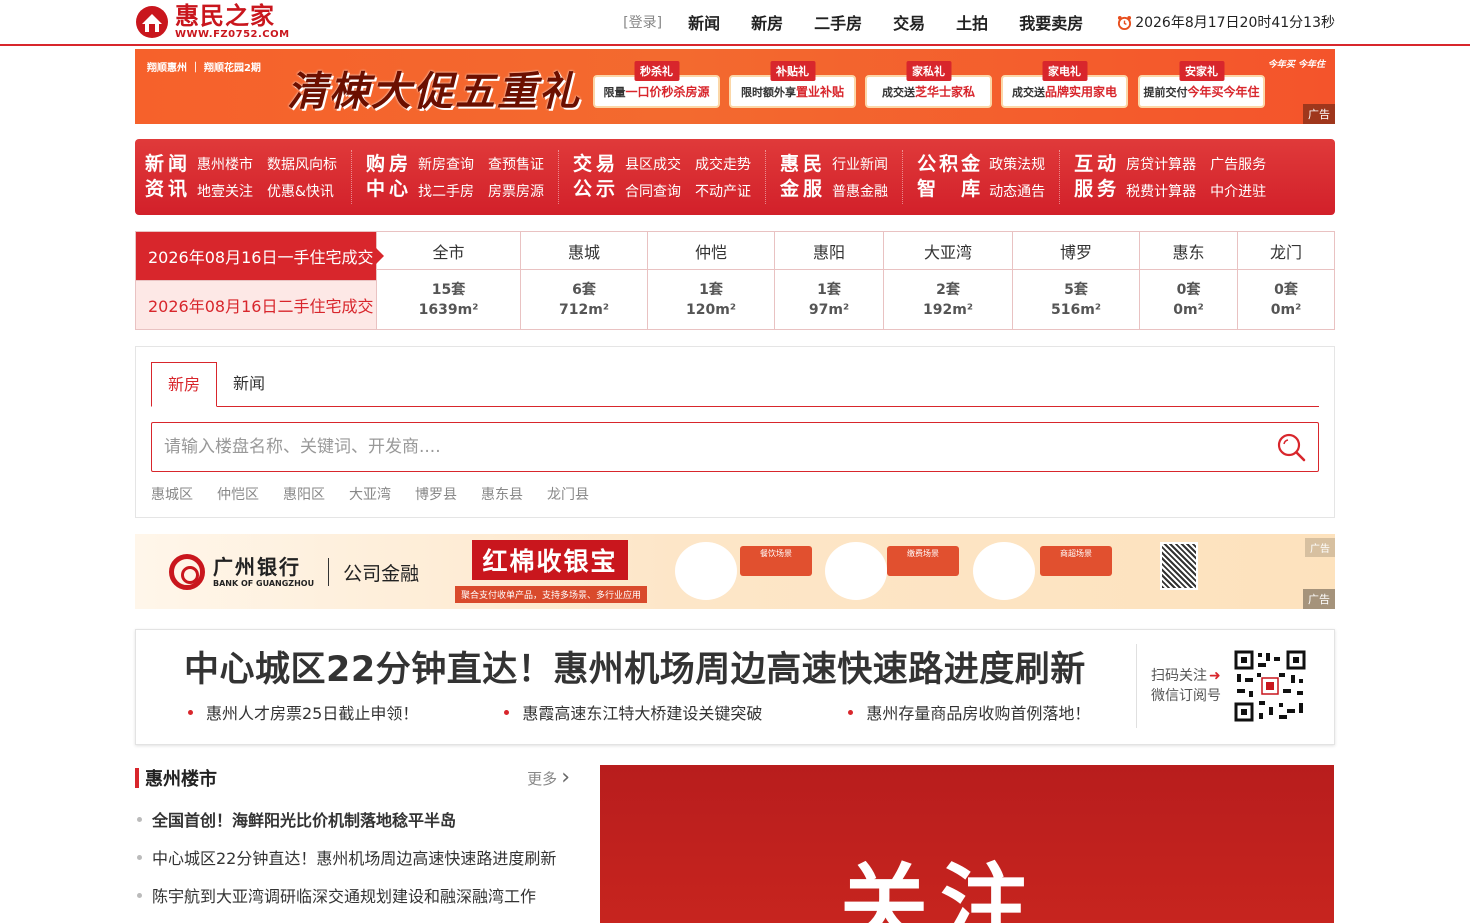 The width and height of the screenshot is (1470, 923). Describe the element at coordinates (723, 164) in the screenshot. I see `nav-link: 成交走势` at that location.